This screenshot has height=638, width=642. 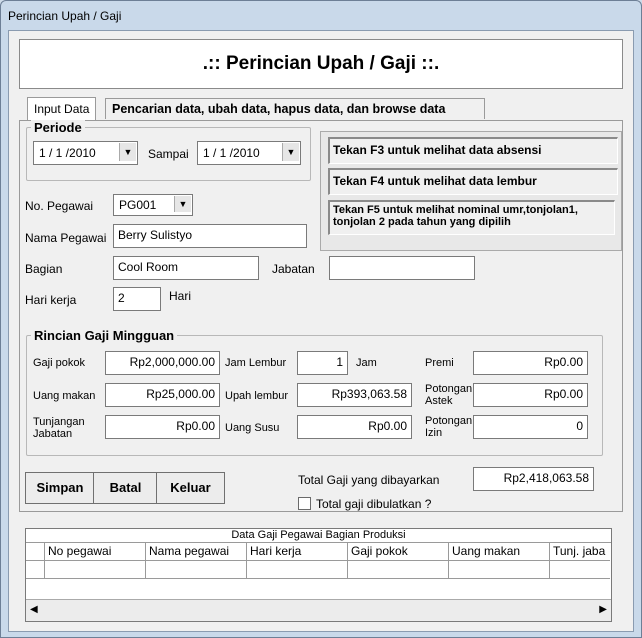 I want to click on sampai-label: Sampai, so click(x=168, y=154).